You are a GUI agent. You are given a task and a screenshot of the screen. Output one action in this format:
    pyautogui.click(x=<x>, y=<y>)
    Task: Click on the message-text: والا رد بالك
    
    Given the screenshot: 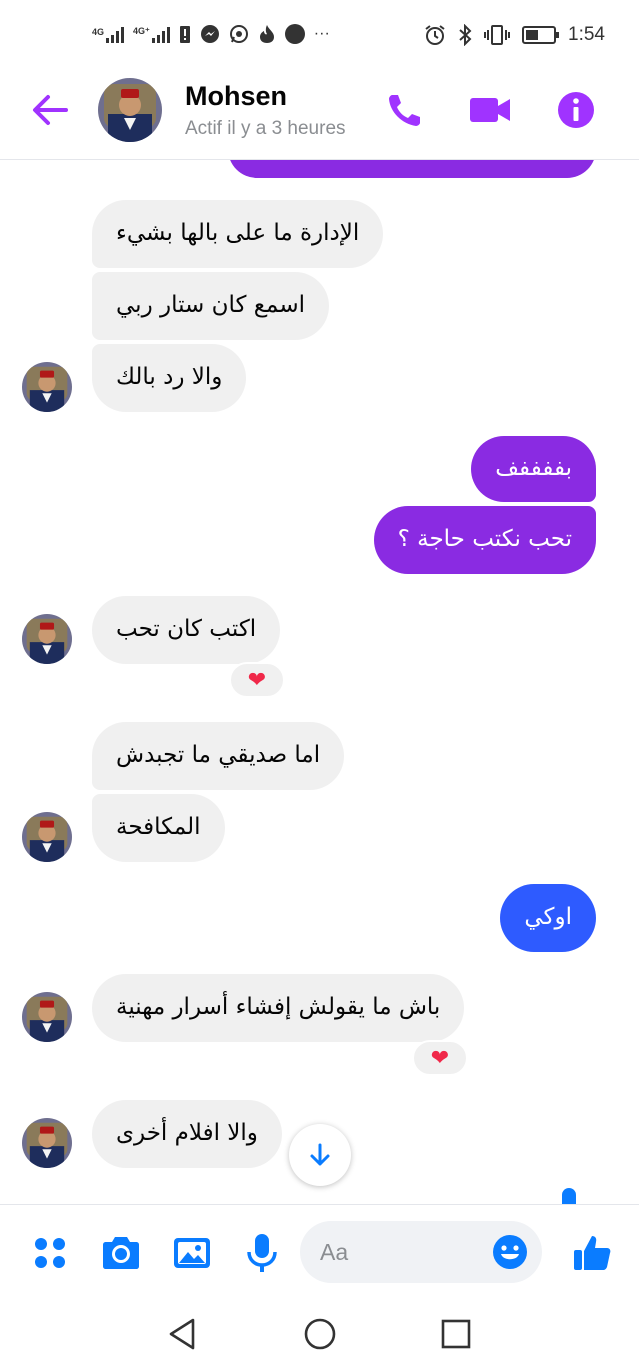 What is the action you would take?
    pyautogui.click(x=169, y=377)
    